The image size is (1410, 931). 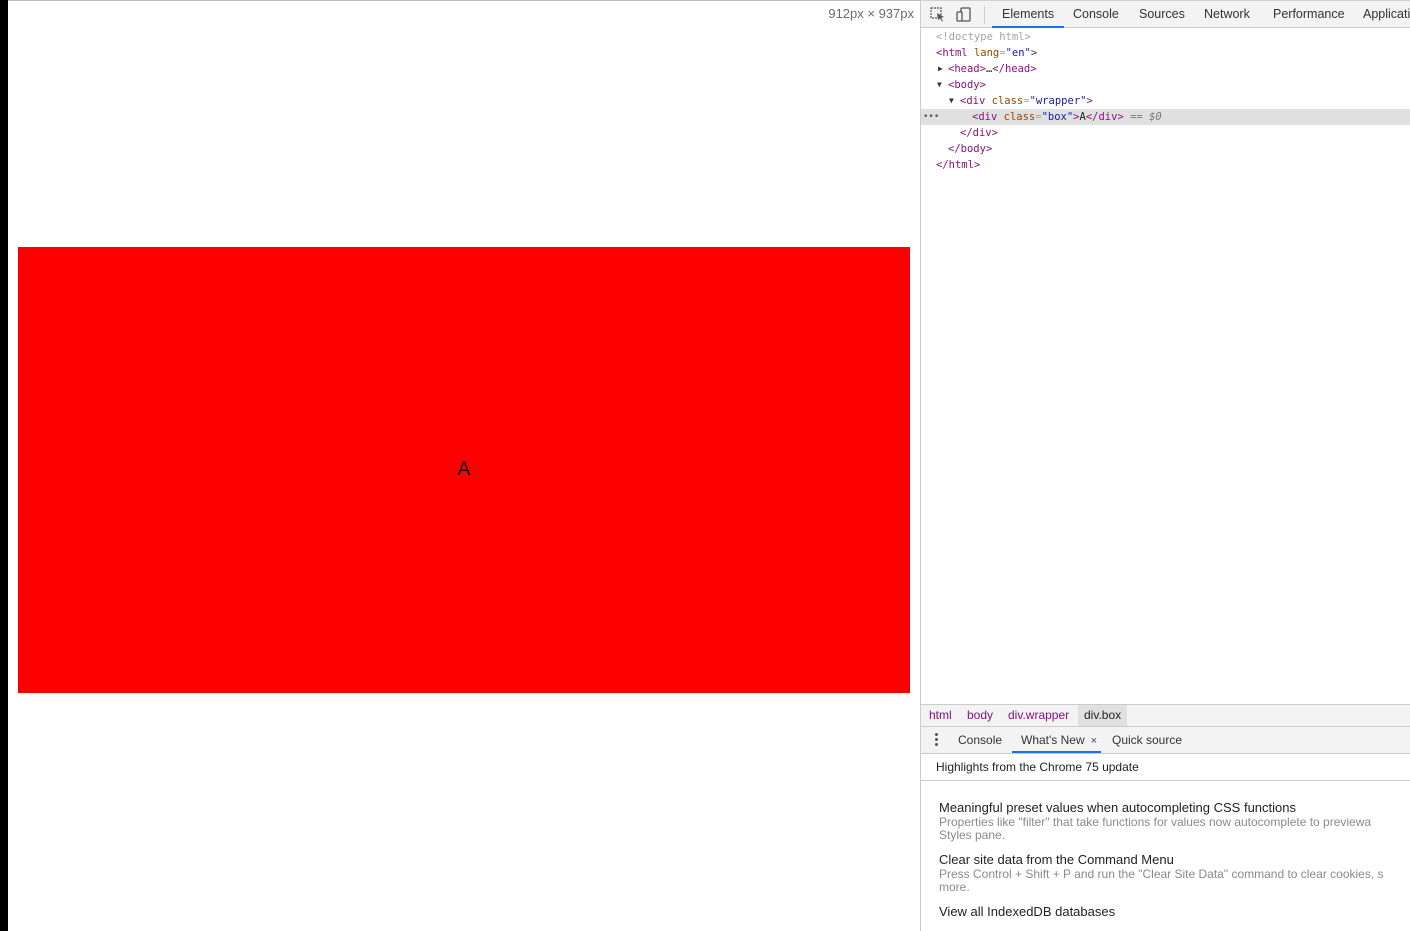 What do you see at coordinates (1096, 14) in the screenshot?
I see `tab-console: Console` at bounding box center [1096, 14].